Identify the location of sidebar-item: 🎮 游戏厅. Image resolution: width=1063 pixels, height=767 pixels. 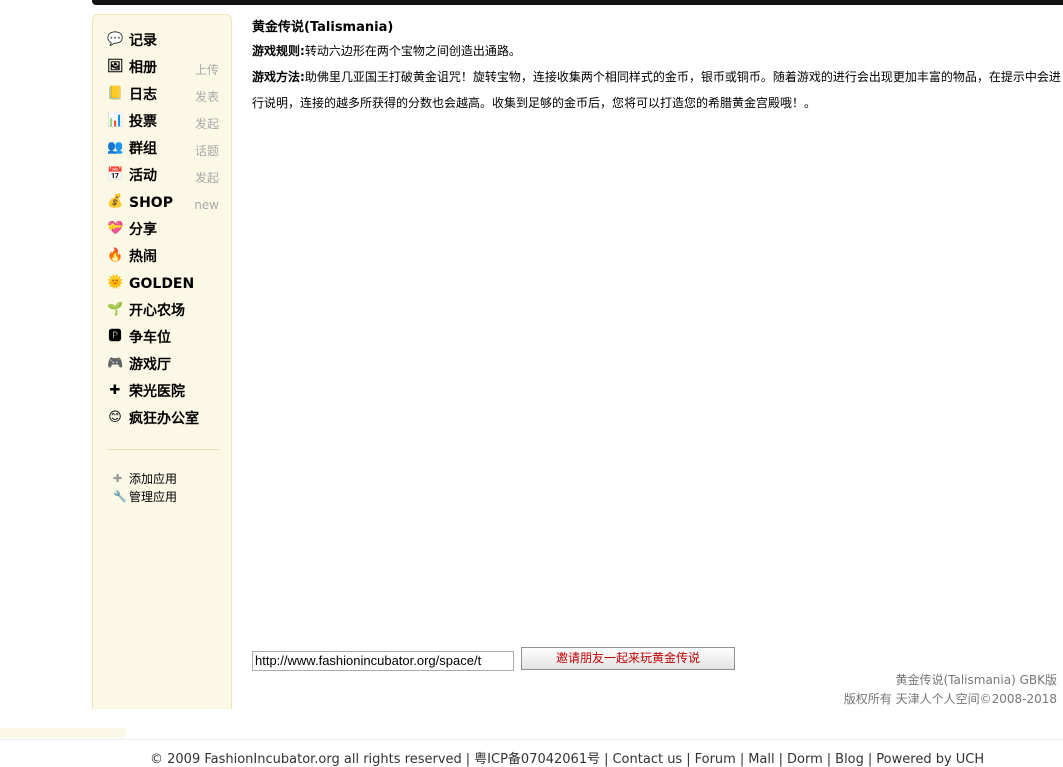
(163, 368).